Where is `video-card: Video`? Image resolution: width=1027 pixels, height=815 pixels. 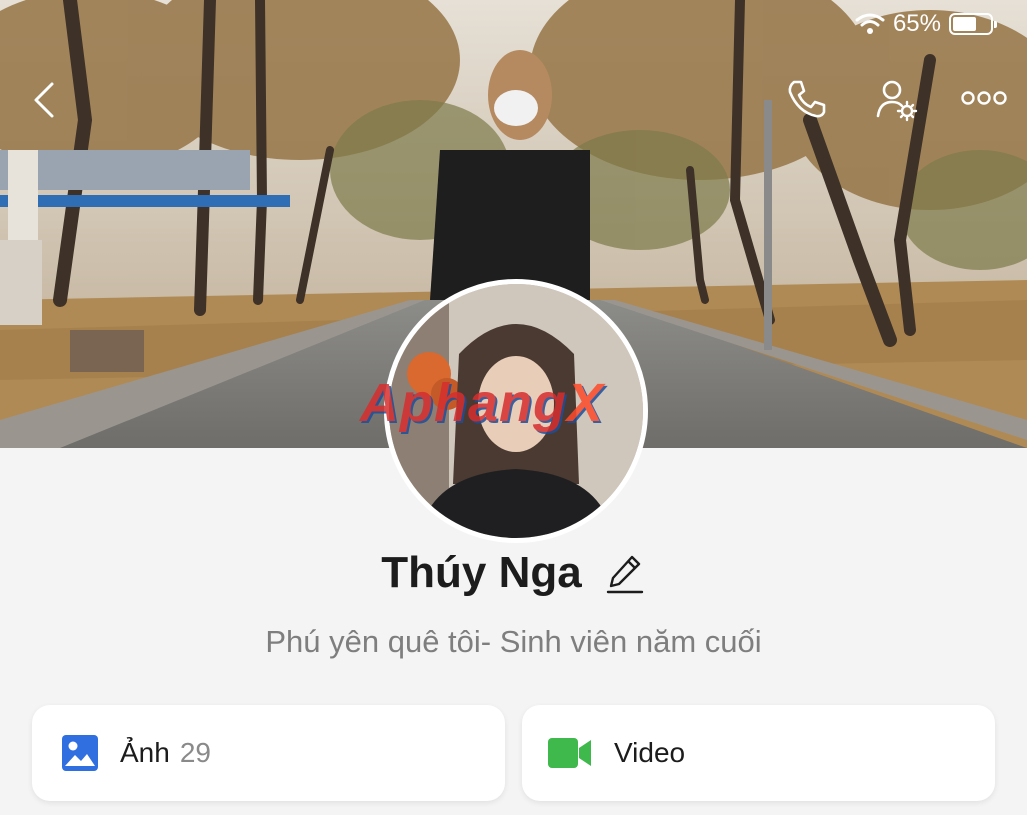 video-card: Video is located at coordinates (758, 753).